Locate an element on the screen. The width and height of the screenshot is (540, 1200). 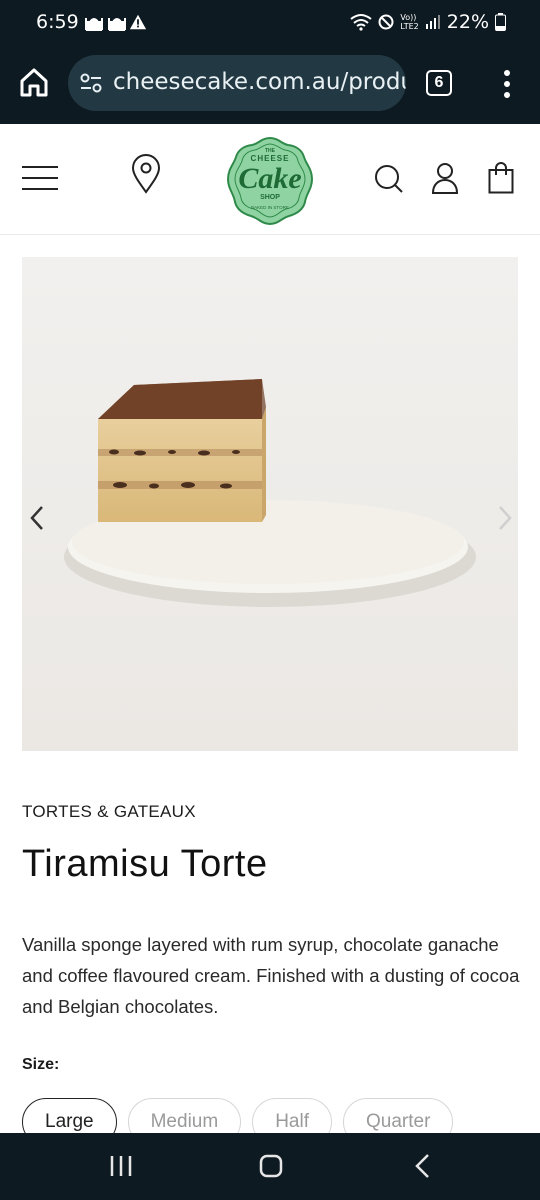
android-nav-bar is located at coordinates (270, 1166).